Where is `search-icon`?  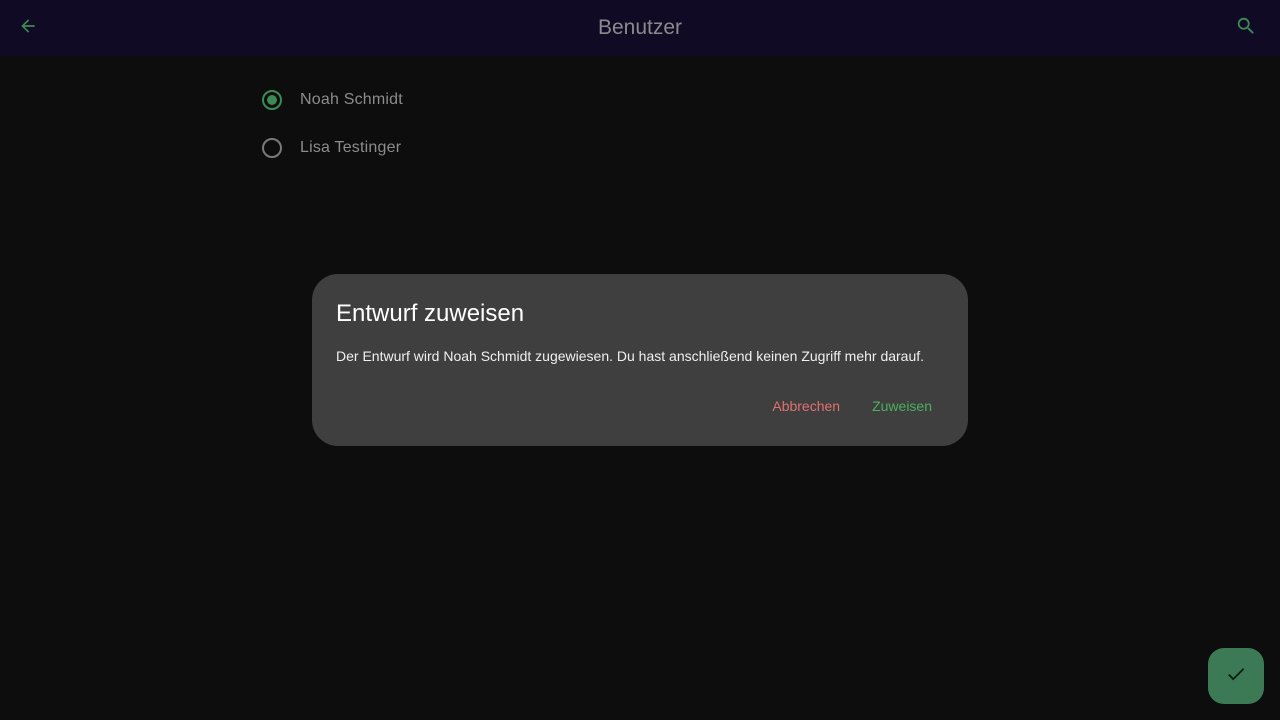 search-icon is located at coordinates (1246, 28).